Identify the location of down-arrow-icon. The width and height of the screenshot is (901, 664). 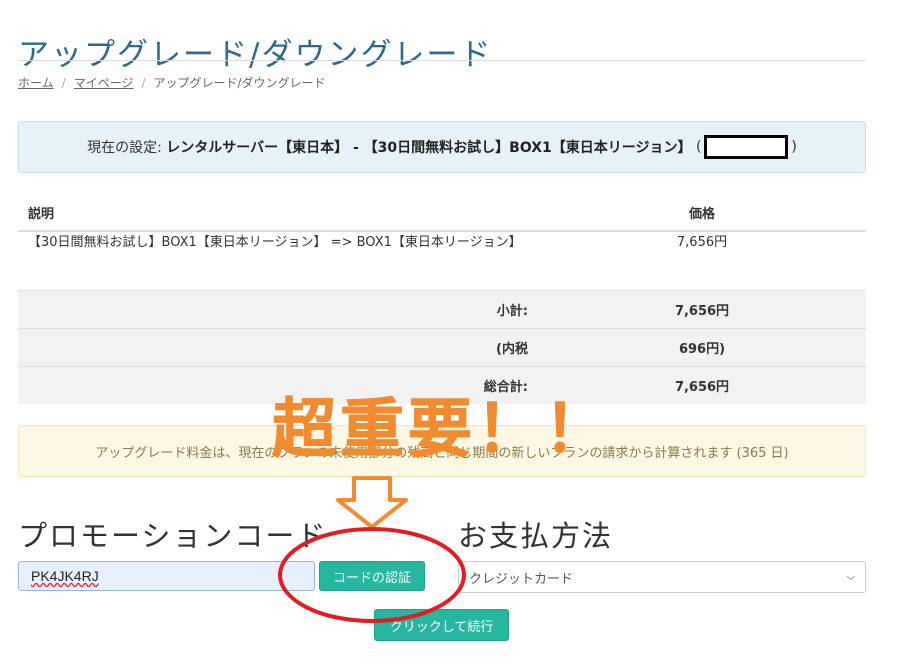
(372, 502).